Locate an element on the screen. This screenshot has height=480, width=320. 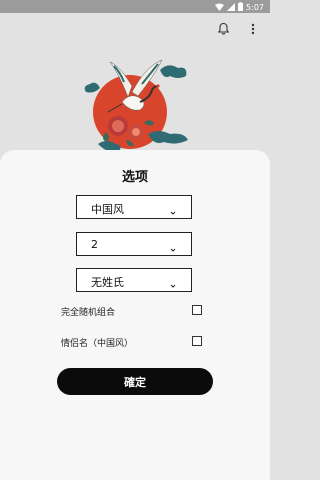
sheet-title: 选项 is located at coordinates (134, 177).